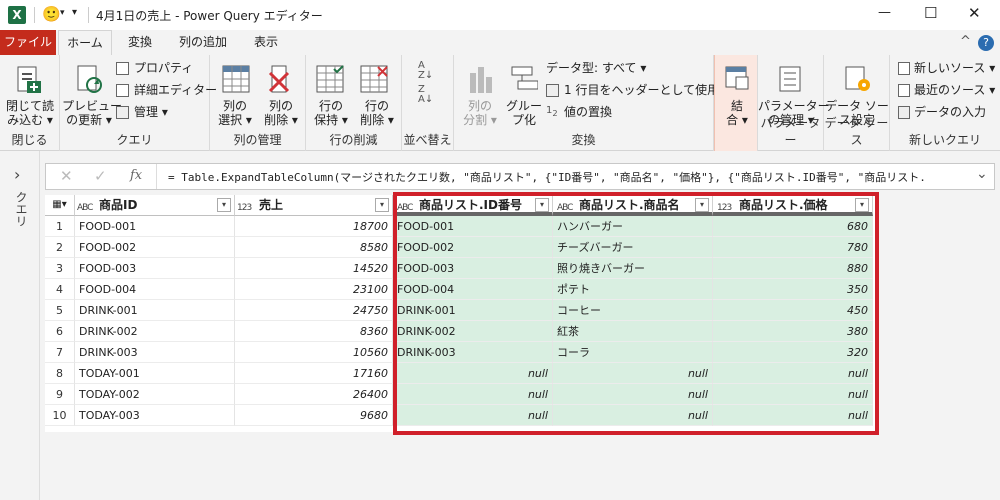  Describe the element at coordinates (974, 13) in the screenshot. I see `close-button: ✕` at that location.